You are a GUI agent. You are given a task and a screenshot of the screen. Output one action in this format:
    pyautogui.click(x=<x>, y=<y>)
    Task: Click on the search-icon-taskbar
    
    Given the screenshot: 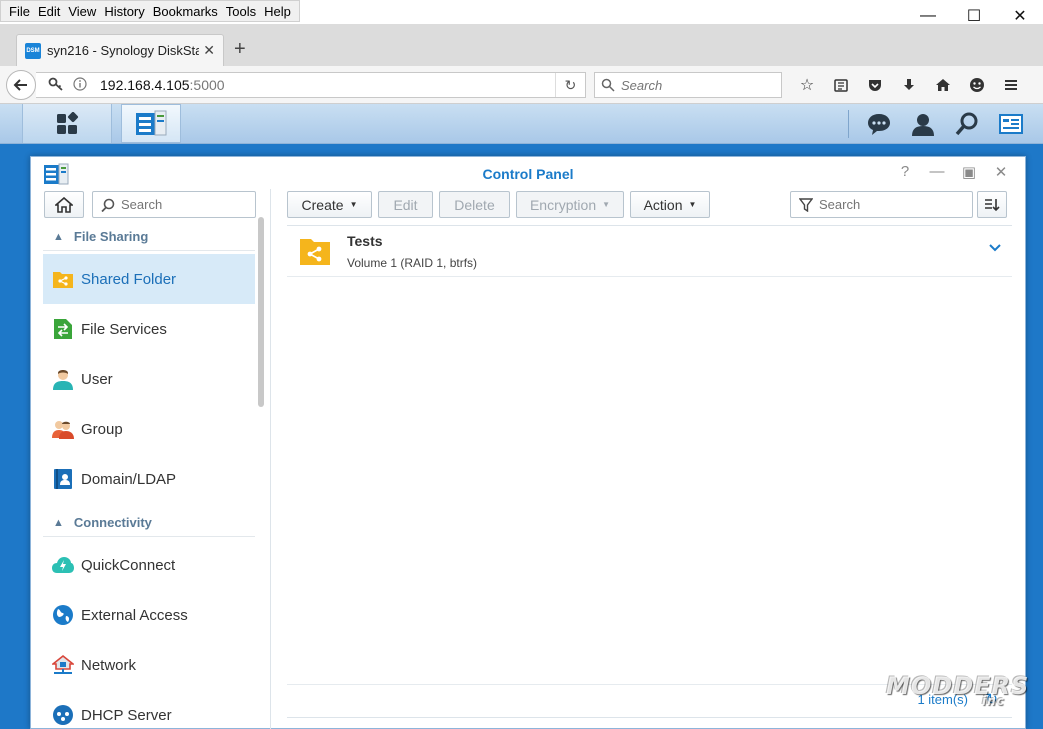 What is the action you would take?
    pyautogui.click(x=967, y=124)
    